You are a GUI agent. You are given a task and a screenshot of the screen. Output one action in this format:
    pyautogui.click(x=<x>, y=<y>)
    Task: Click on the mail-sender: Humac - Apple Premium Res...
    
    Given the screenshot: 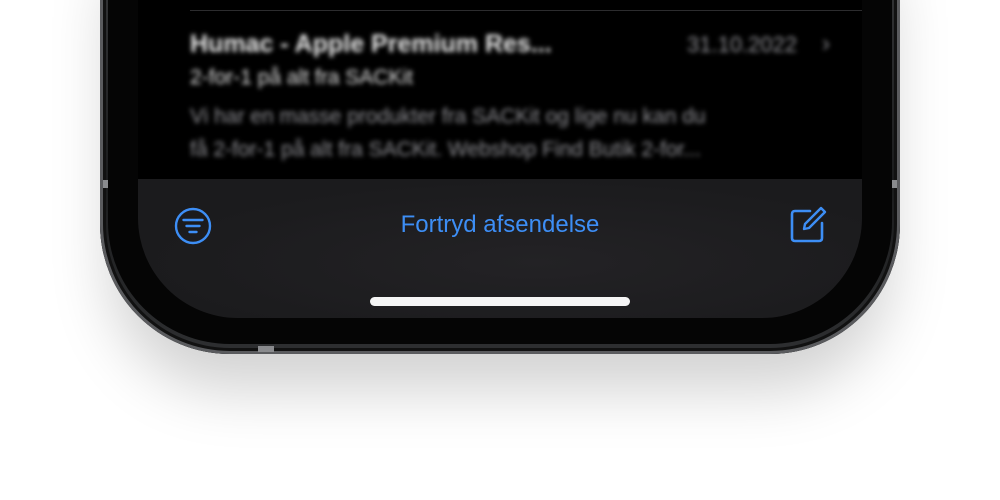 What is the action you would take?
    pyautogui.click(x=371, y=44)
    